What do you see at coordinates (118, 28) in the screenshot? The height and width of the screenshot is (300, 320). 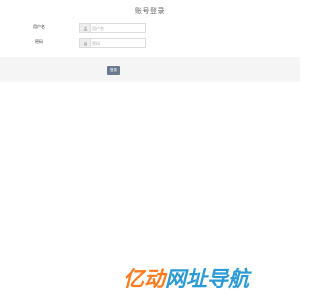 I see `username-input` at bounding box center [118, 28].